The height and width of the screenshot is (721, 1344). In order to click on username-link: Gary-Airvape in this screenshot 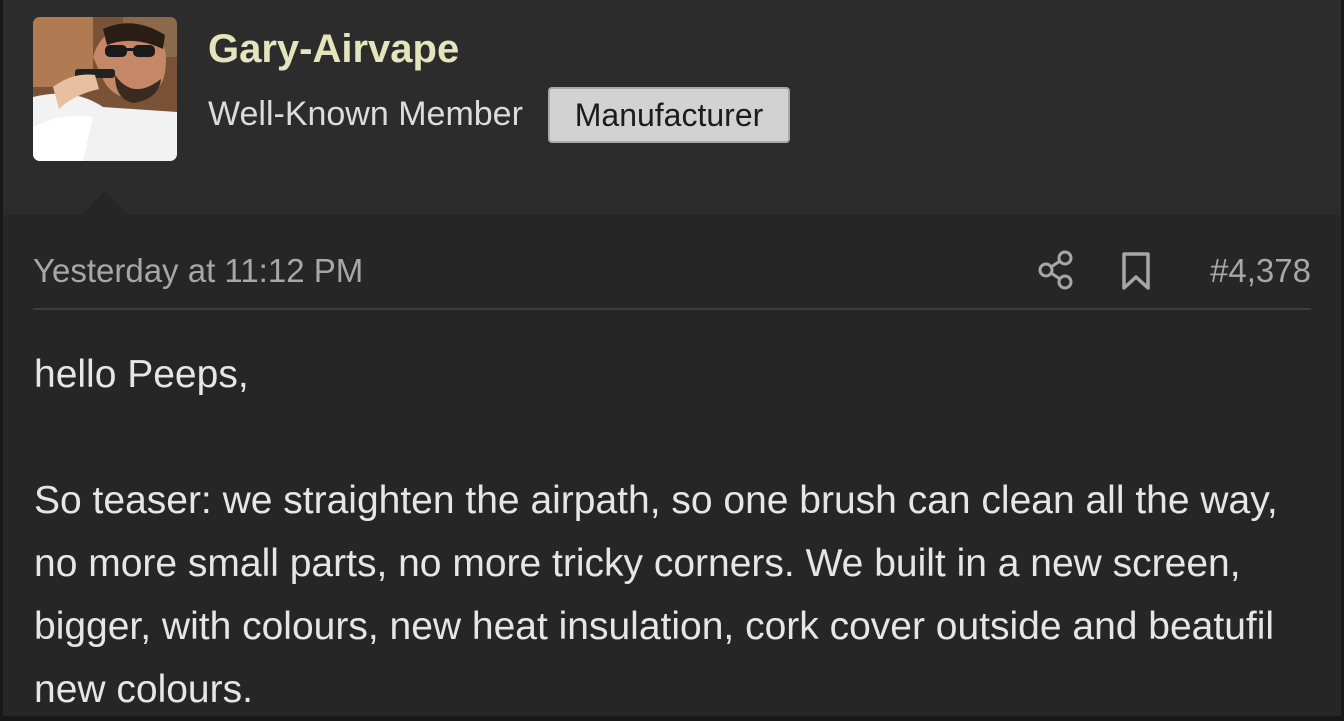, I will do `click(333, 49)`.